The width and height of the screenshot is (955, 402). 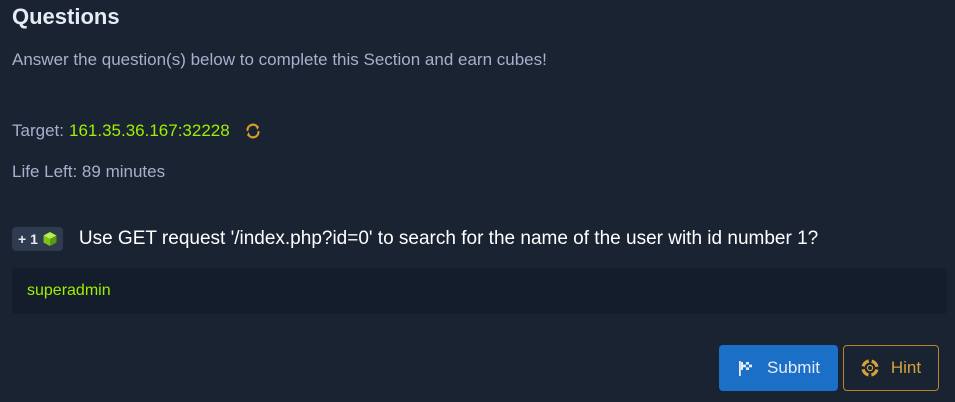 What do you see at coordinates (69, 290) in the screenshot?
I see `answer-value: superadmin` at bounding box center [69, 290].